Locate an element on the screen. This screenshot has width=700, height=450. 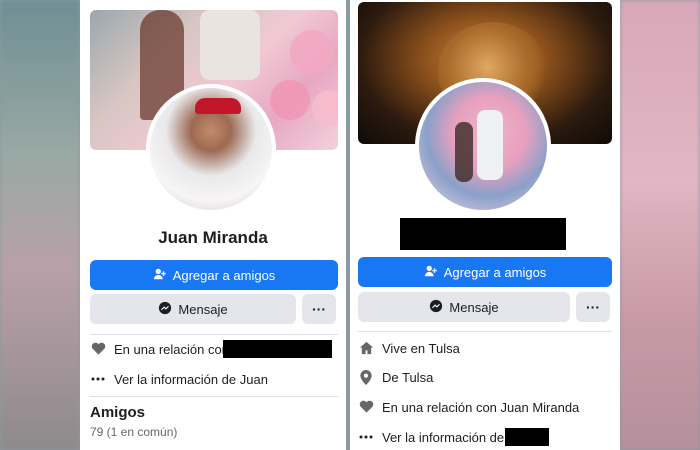
relationship-text: En una relación con Juan Miranda is located at coordinates (481, 407).